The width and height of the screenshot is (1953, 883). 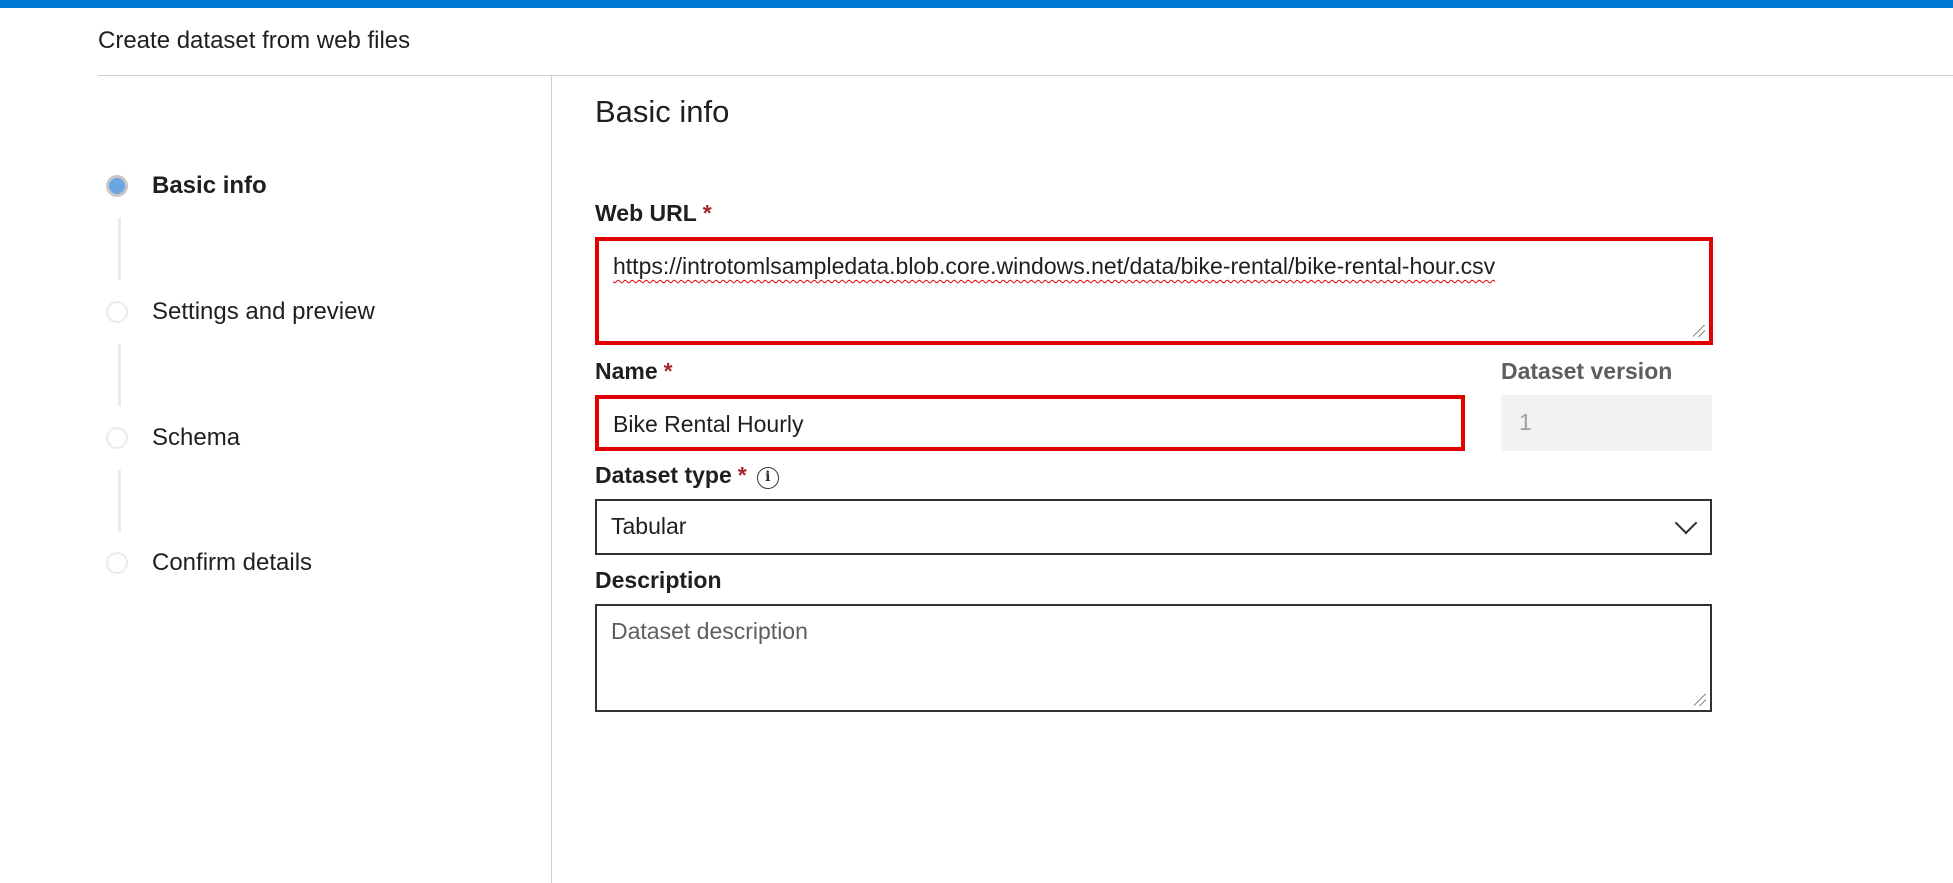 What do you see at coordinates (658, 580) in the screenshot?
I see `description-label: Description` at bounding box center [658, 580].